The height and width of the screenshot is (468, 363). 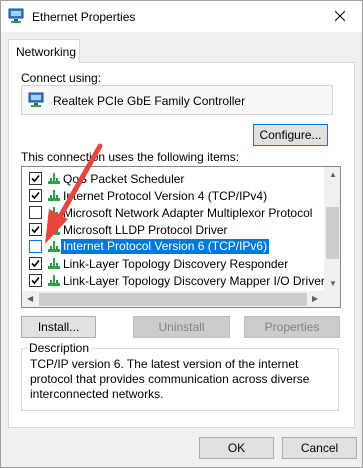 I want to click on horizontal-scroll-thumb, so click(x=173, y=299).